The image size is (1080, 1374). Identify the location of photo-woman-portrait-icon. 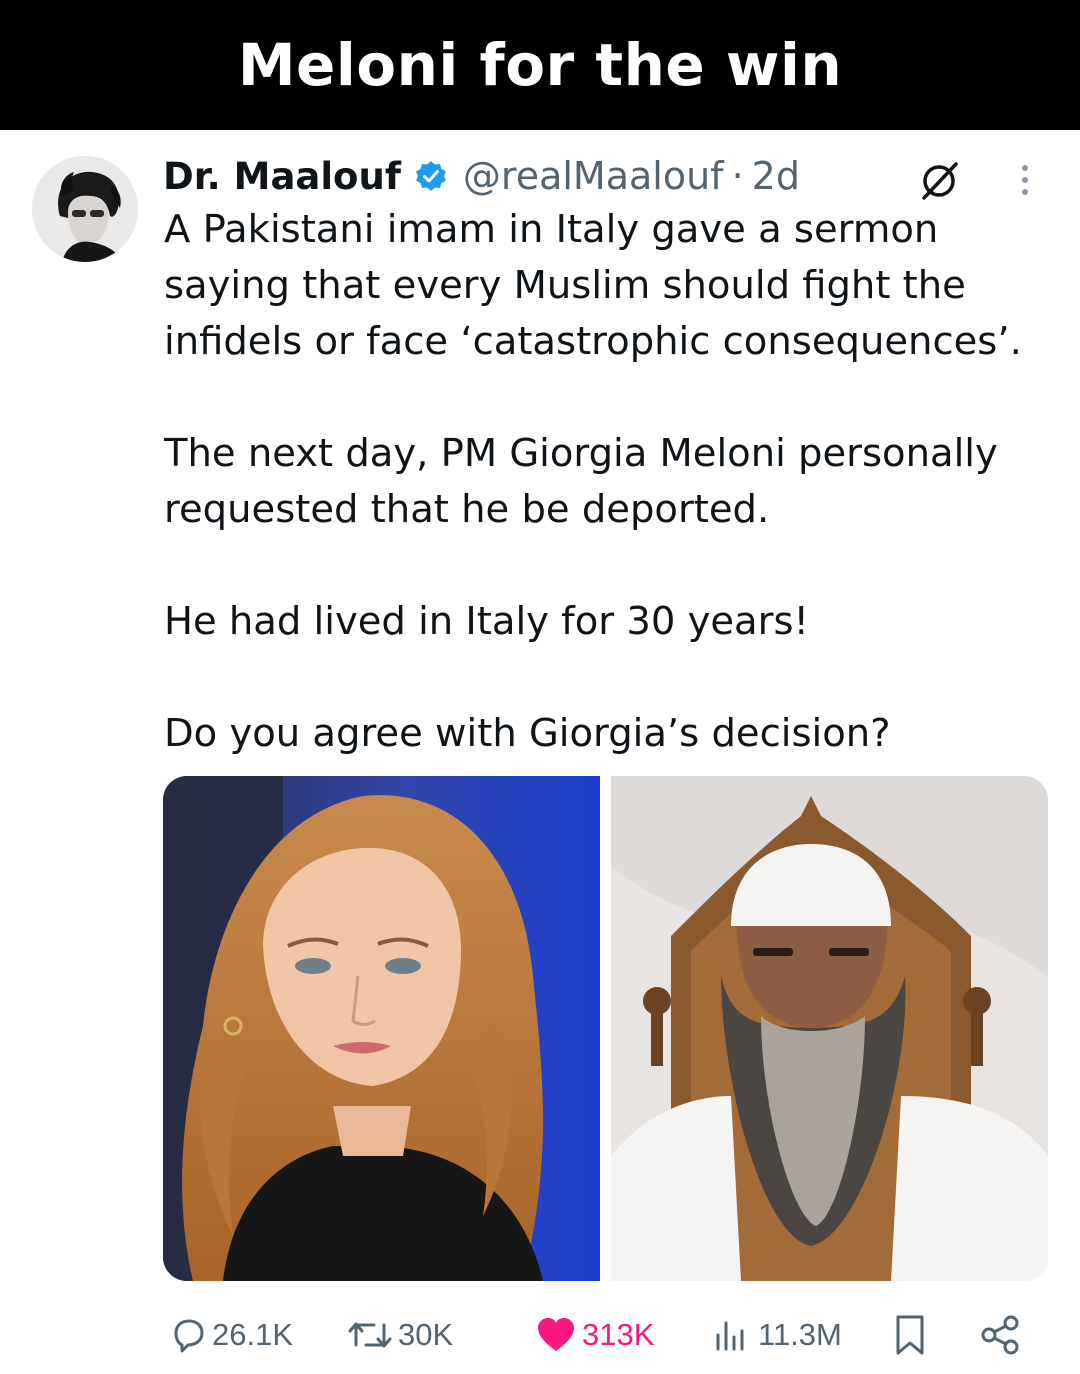
(381, 1028).